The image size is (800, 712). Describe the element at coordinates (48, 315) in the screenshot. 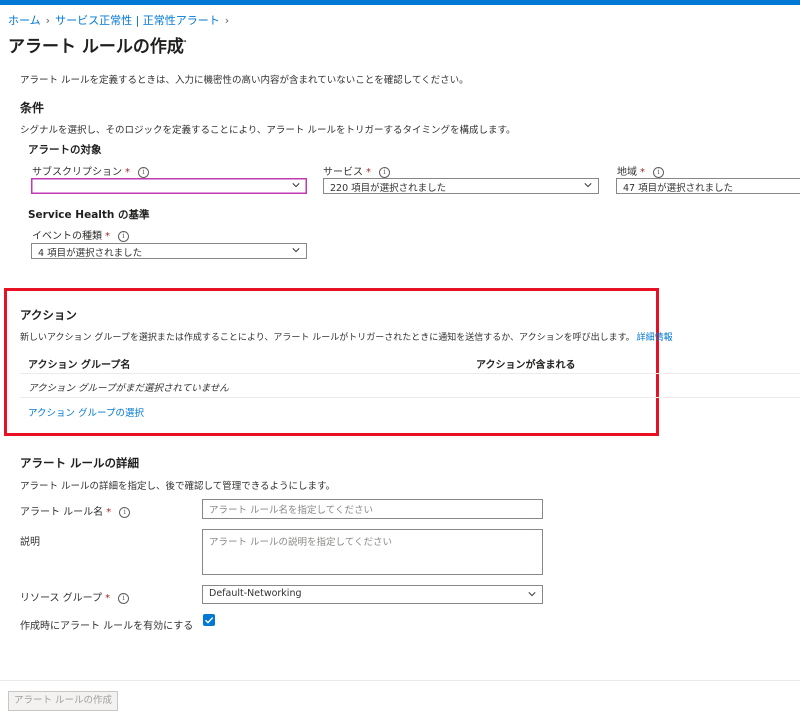

I see `actions-heading: アクション` at that location.